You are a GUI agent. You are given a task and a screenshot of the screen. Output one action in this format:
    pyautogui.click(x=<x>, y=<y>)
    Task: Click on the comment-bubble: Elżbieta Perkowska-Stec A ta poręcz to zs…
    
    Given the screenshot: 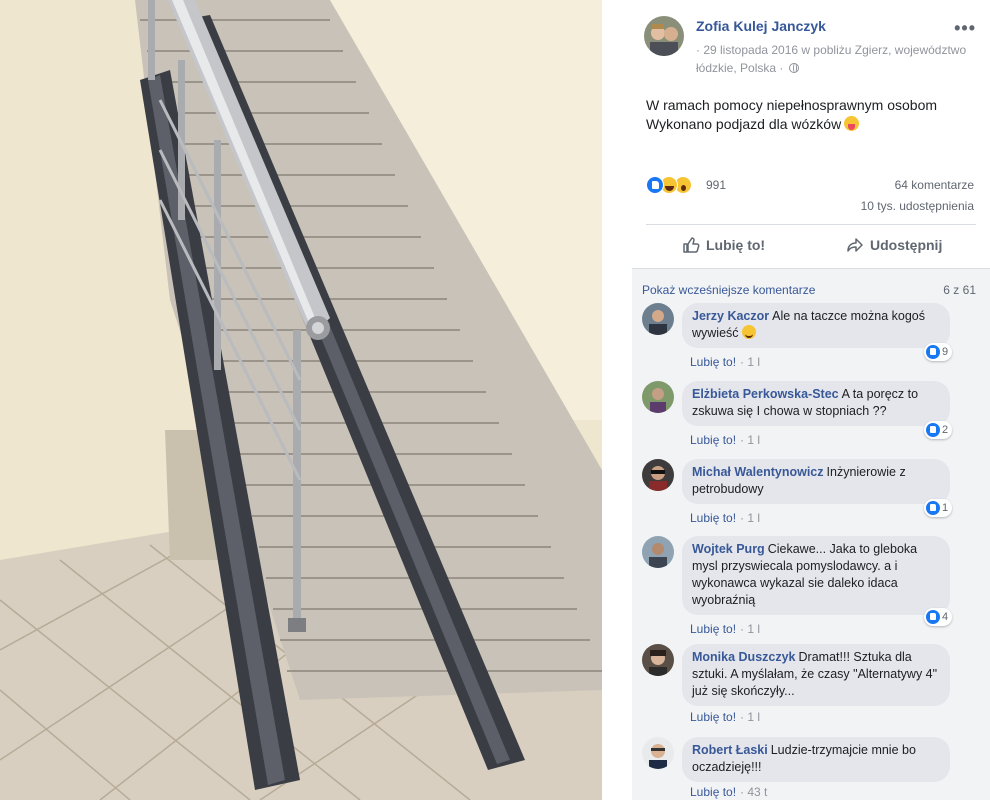 What is the action you would take?
    pyautogui.click(x=816, y=403)
    